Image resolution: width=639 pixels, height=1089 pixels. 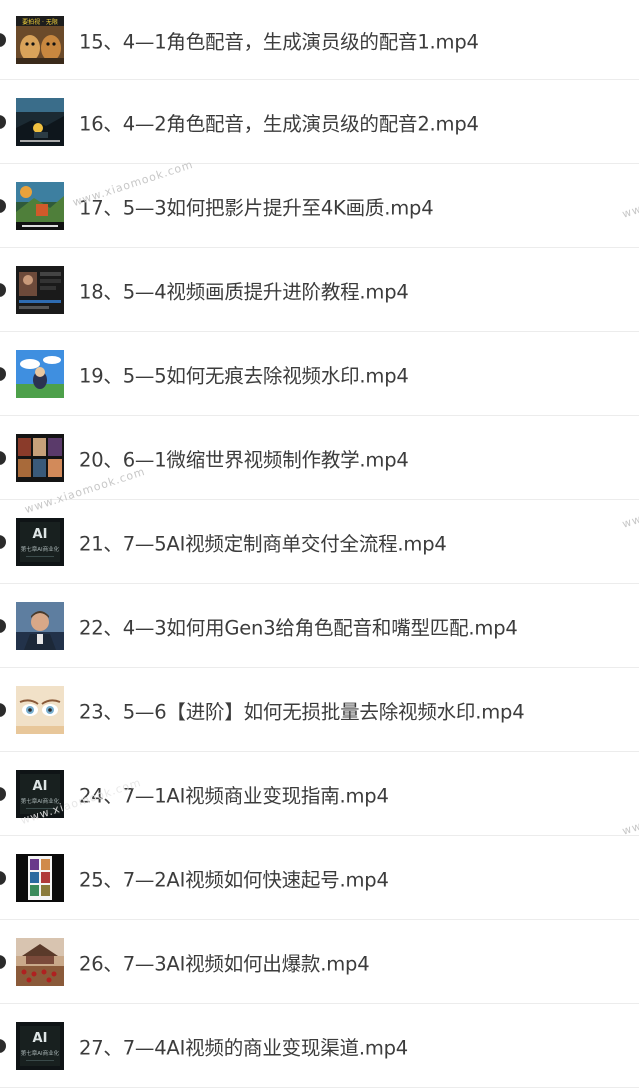 I want to click on file-row: AI 第七章AI商业化 27、7—4AI视频的商业变现渠道.mp4, so click(x=319, y=1046).